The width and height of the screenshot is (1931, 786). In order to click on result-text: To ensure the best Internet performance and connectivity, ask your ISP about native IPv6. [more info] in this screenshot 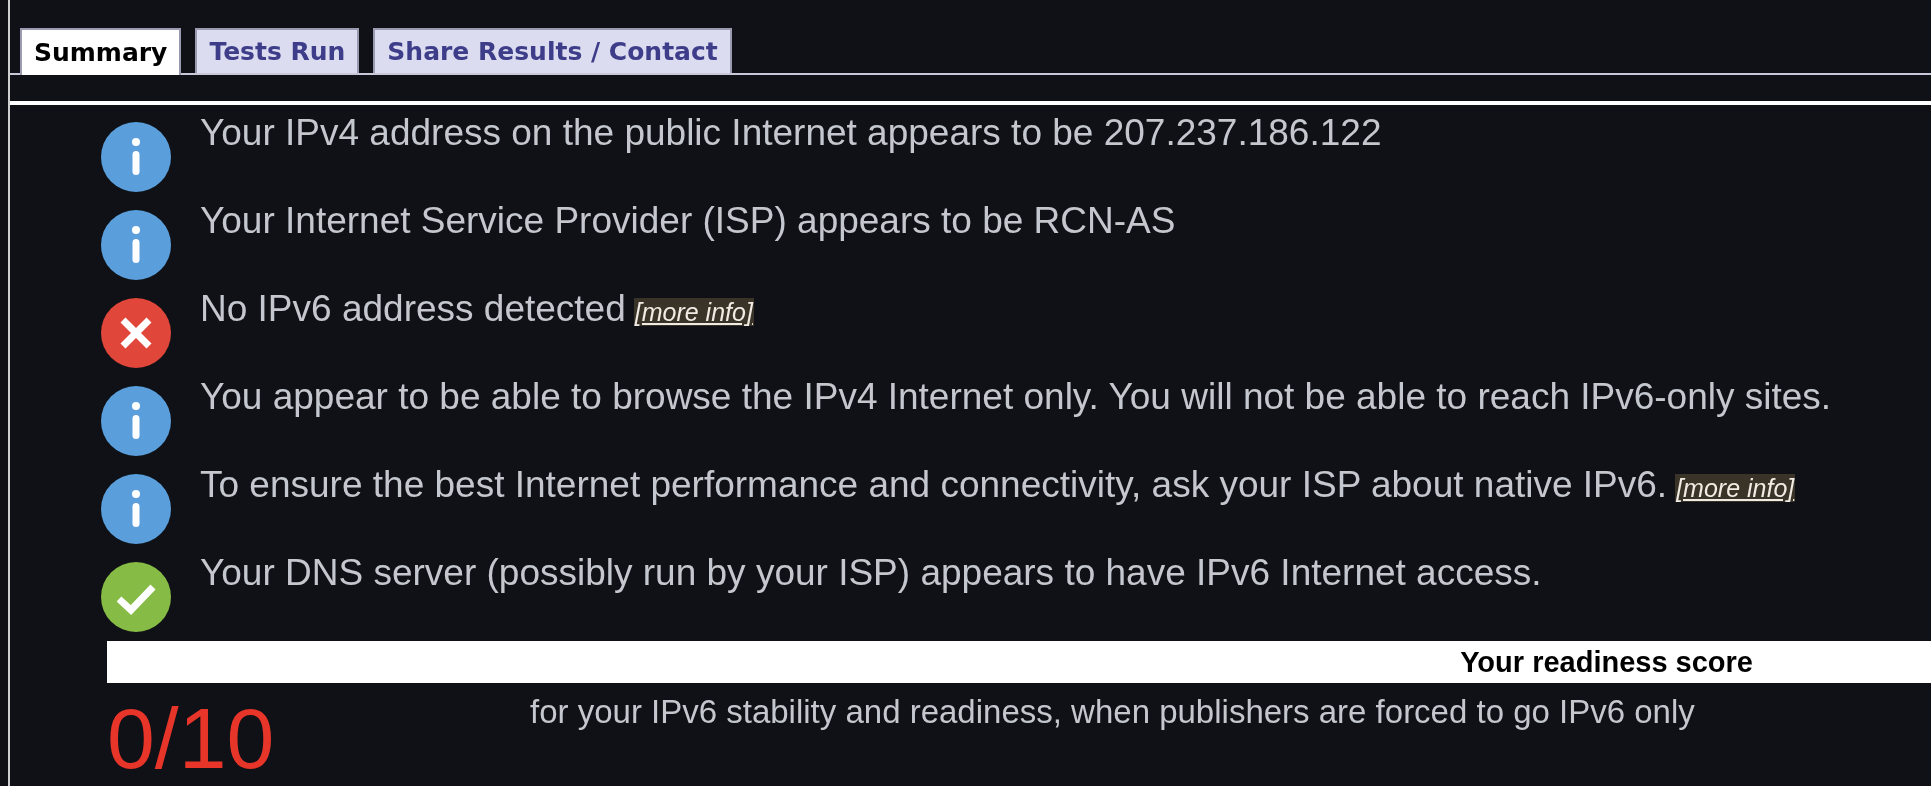, I will do `click(998, 486)`.